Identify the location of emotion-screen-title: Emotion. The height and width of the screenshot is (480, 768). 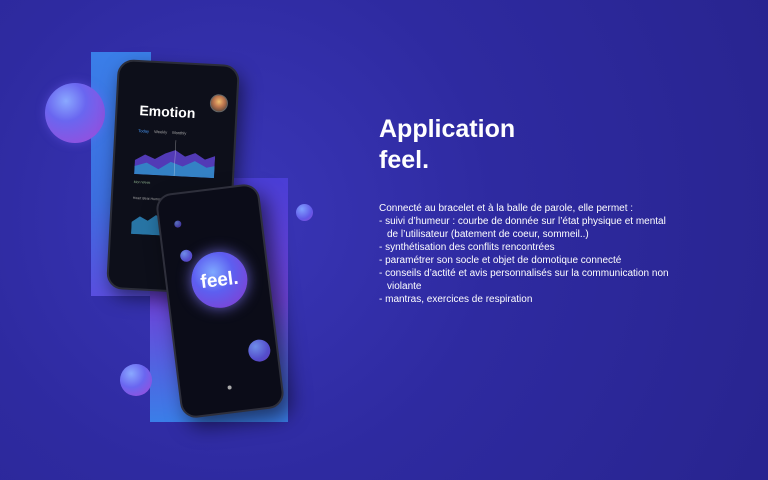
(167, 112).